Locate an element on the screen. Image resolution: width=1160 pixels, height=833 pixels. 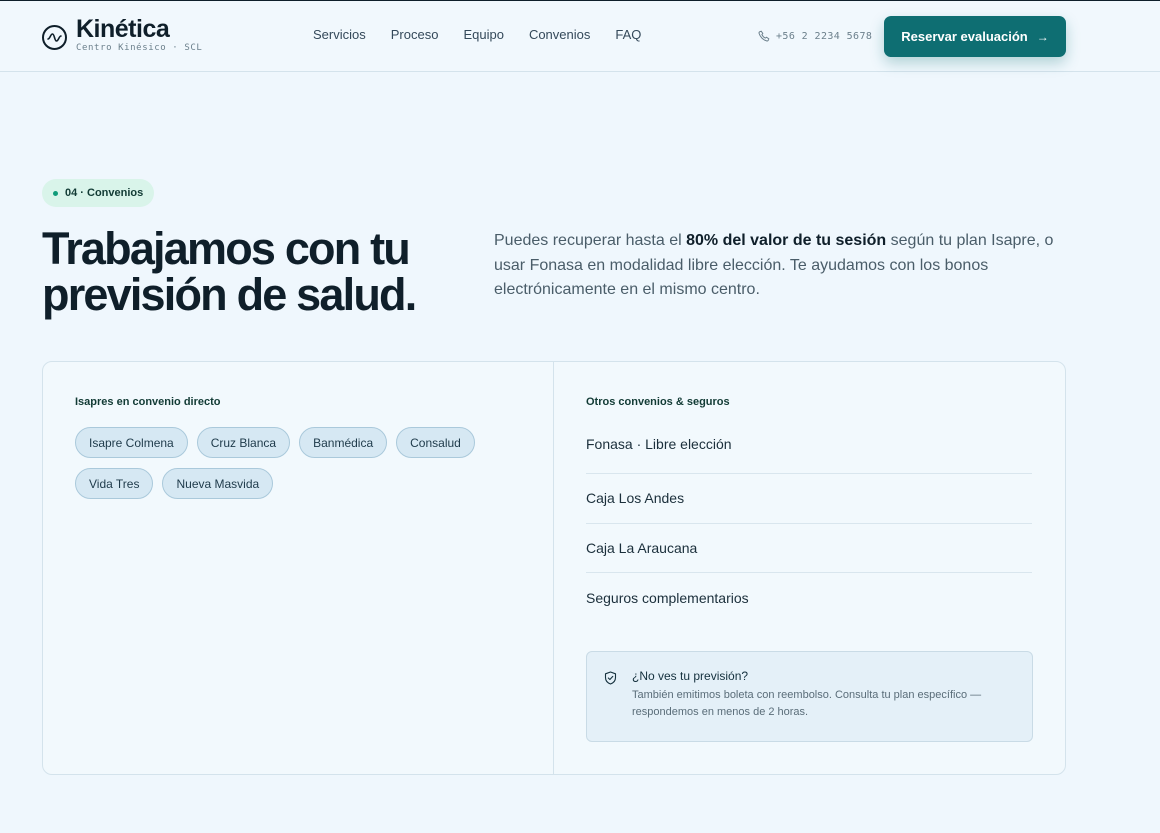
section-badge: 04 · Convenios is located at coordinates (98, 193).